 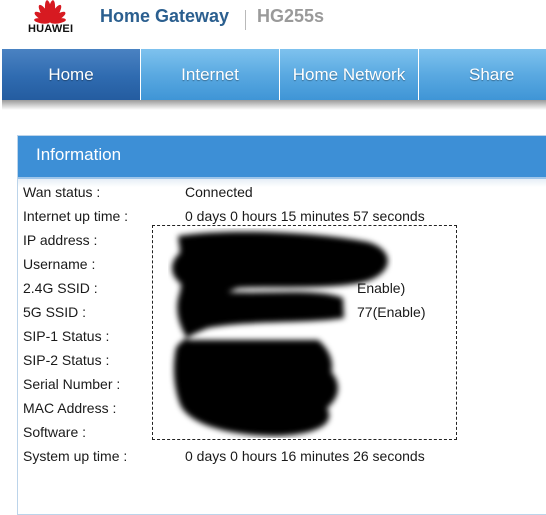 I want to click on page-title: Home Gateway, so click(x=165, y=16).